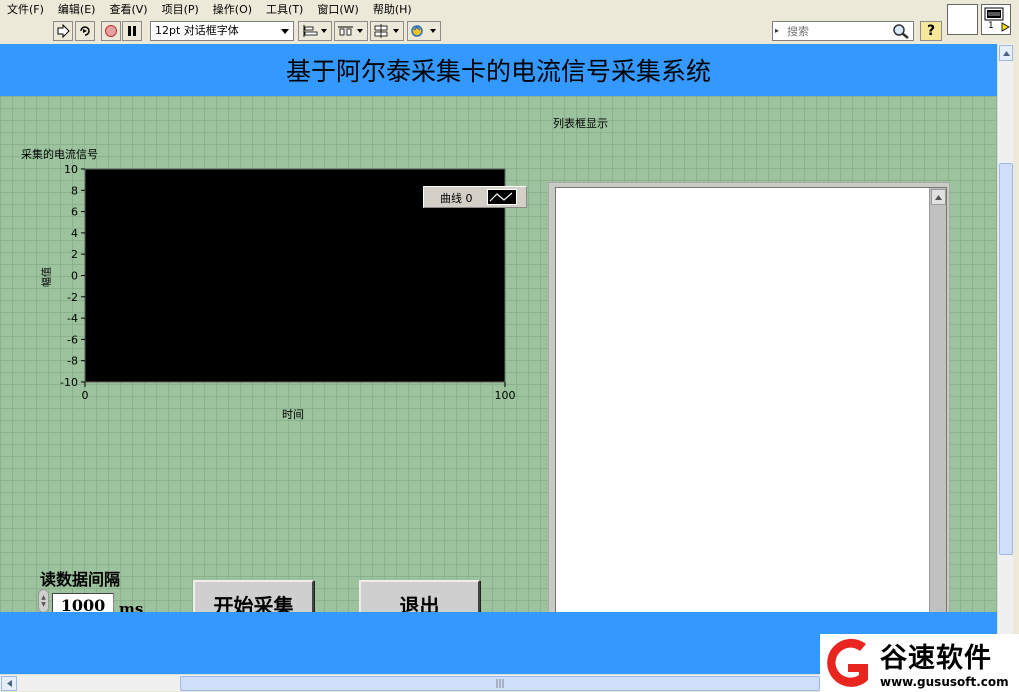  Describe the element at coordinates (996, 19) in the screenshot. I see `connector-pane-icon: 1` at that location.